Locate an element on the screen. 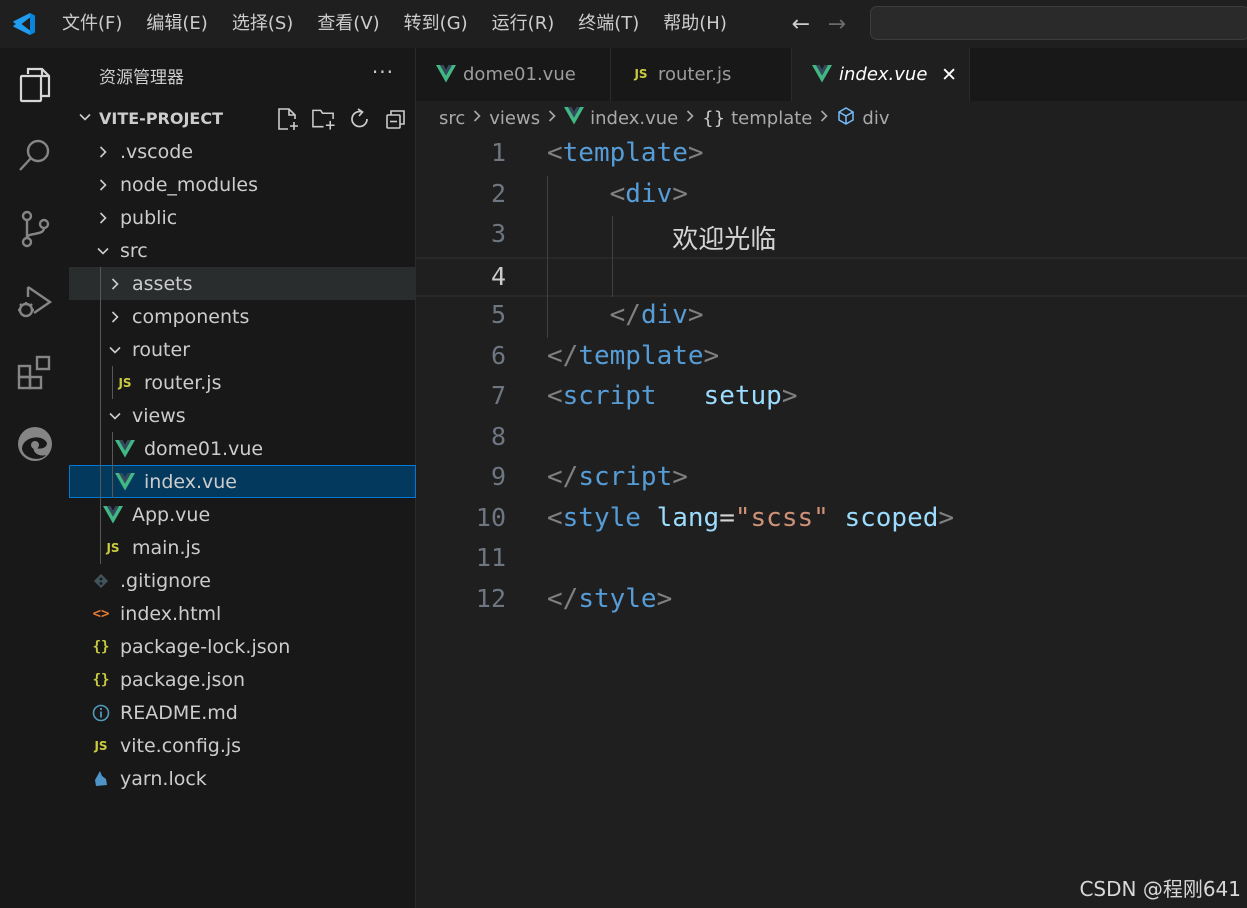 Image resolution: width=1247 pixels, height=908 pixels. file-row: <> index.html is located at coordinates (242, 613).